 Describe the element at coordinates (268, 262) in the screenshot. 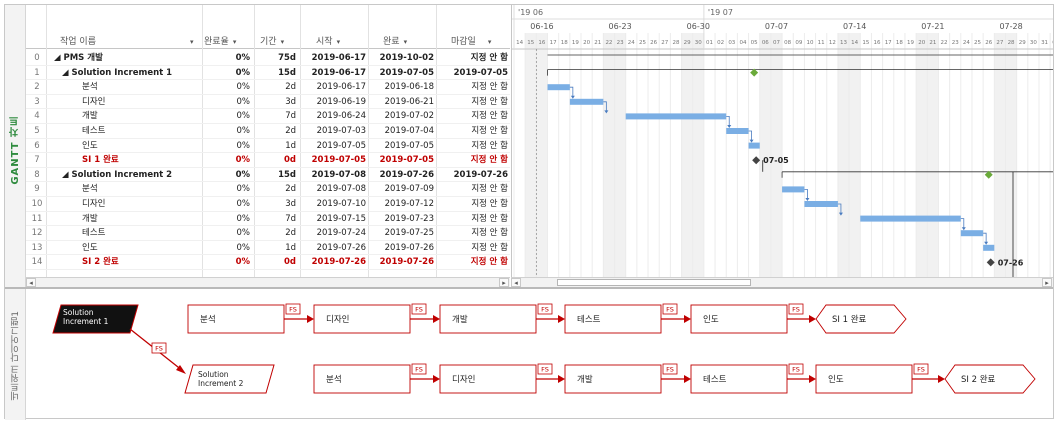

I see `table-row: 14 SI 2 완료 0% 0d 2019-07-26 2019-07-26 지정 안 함` at that location.